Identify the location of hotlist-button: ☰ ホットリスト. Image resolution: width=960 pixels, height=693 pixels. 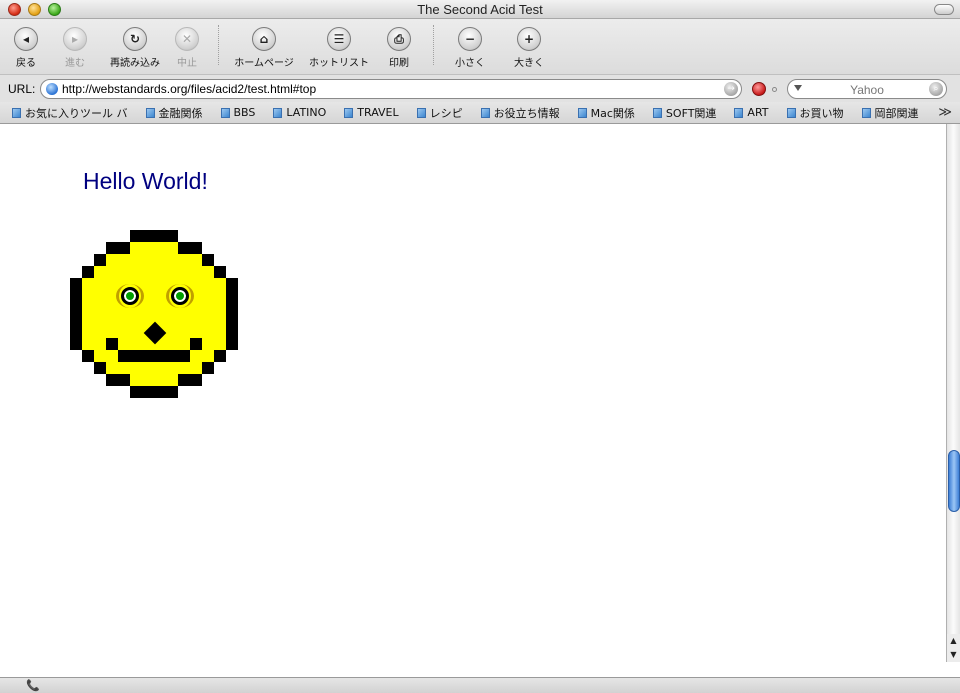
(339, 48).